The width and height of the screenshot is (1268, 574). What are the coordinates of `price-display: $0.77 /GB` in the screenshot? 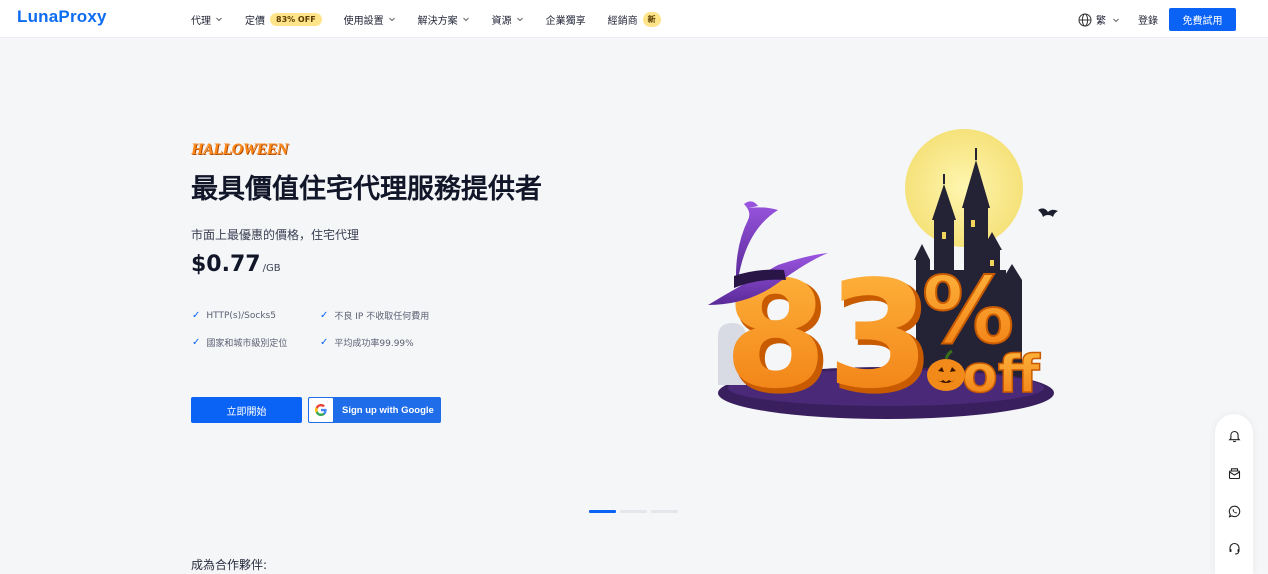 It's located at (236, 264).